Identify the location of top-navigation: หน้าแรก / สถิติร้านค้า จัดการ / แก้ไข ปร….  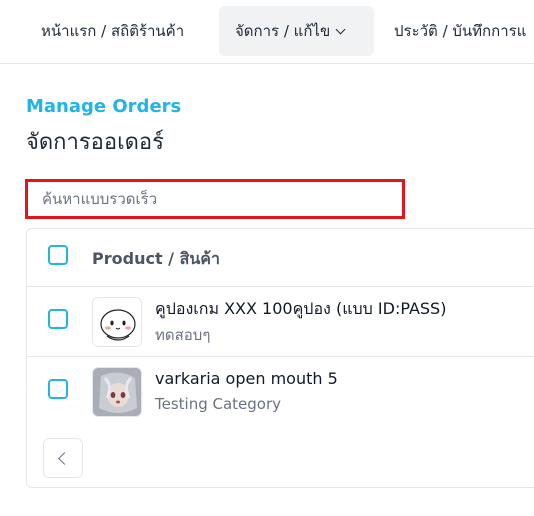
(267, 32).